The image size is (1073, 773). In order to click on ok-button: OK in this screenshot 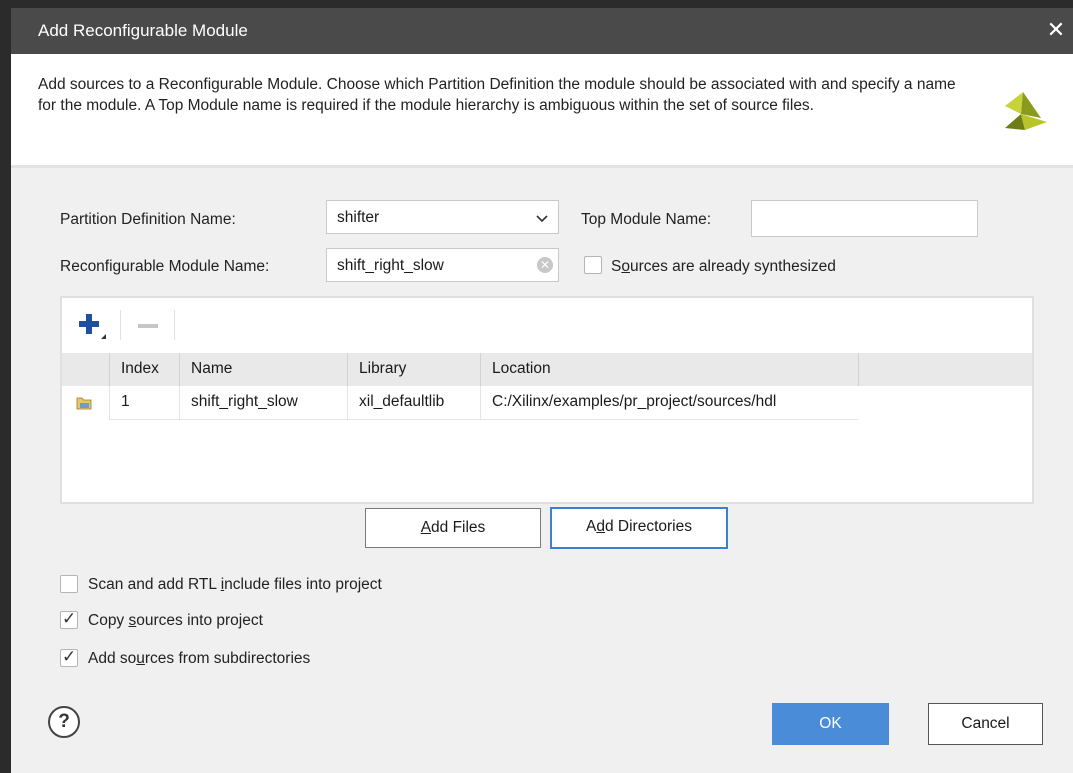, I will do `click(830, 724)`.